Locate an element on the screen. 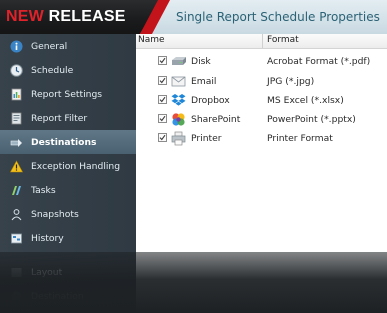 This screenshot has width=387, height=313. report-icon is located at coordinates (16, 94).